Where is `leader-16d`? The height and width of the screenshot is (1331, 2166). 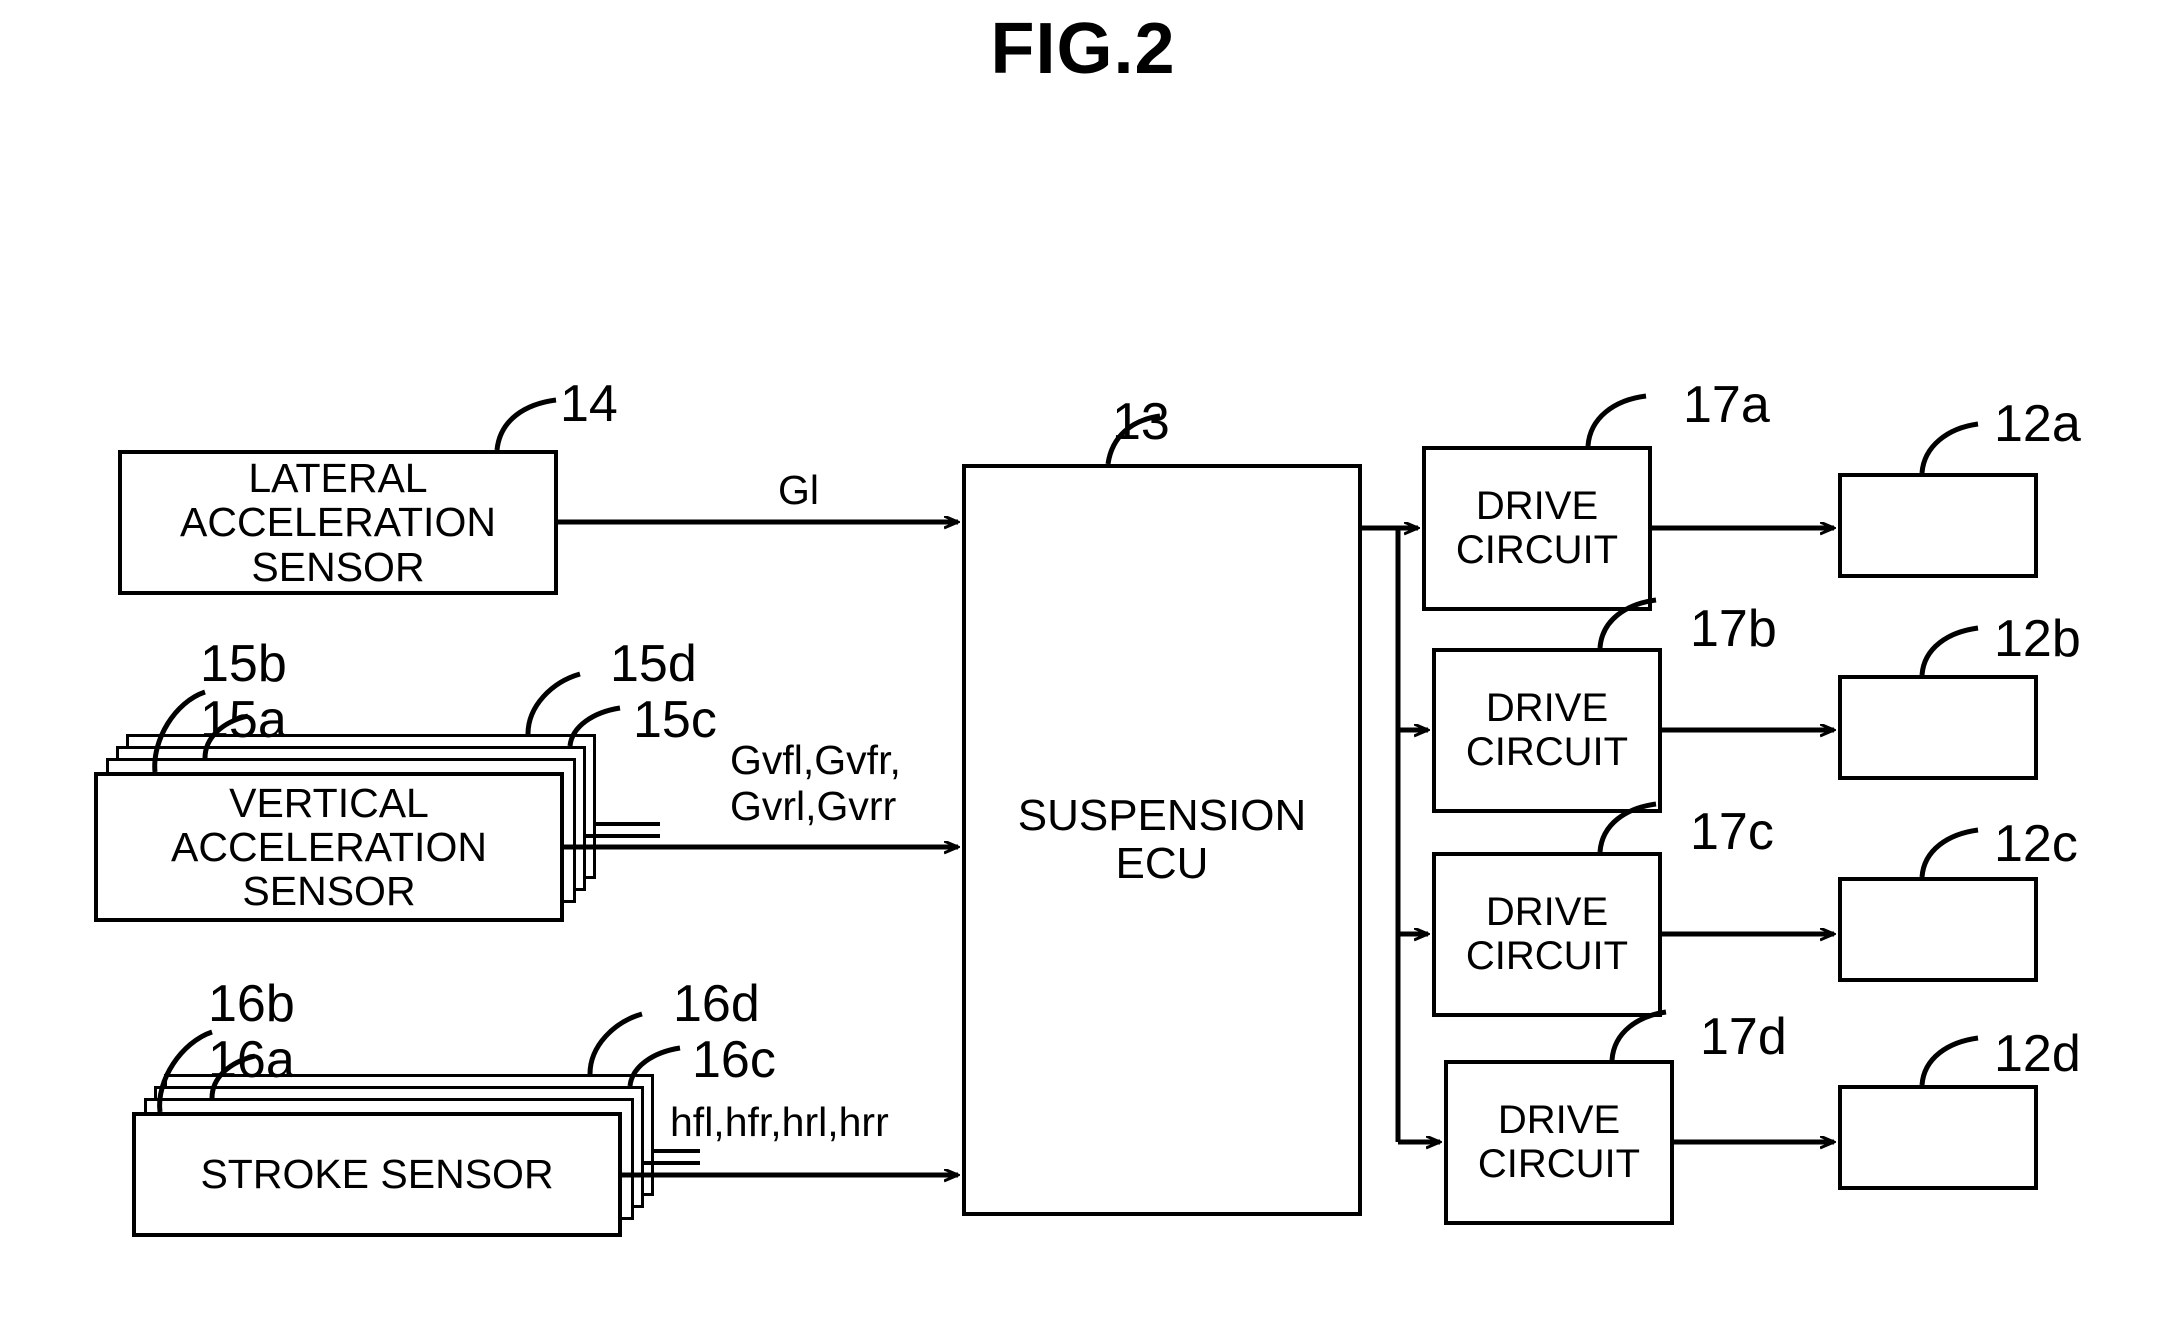
leader-16d is located at coordinates (615, 1043).